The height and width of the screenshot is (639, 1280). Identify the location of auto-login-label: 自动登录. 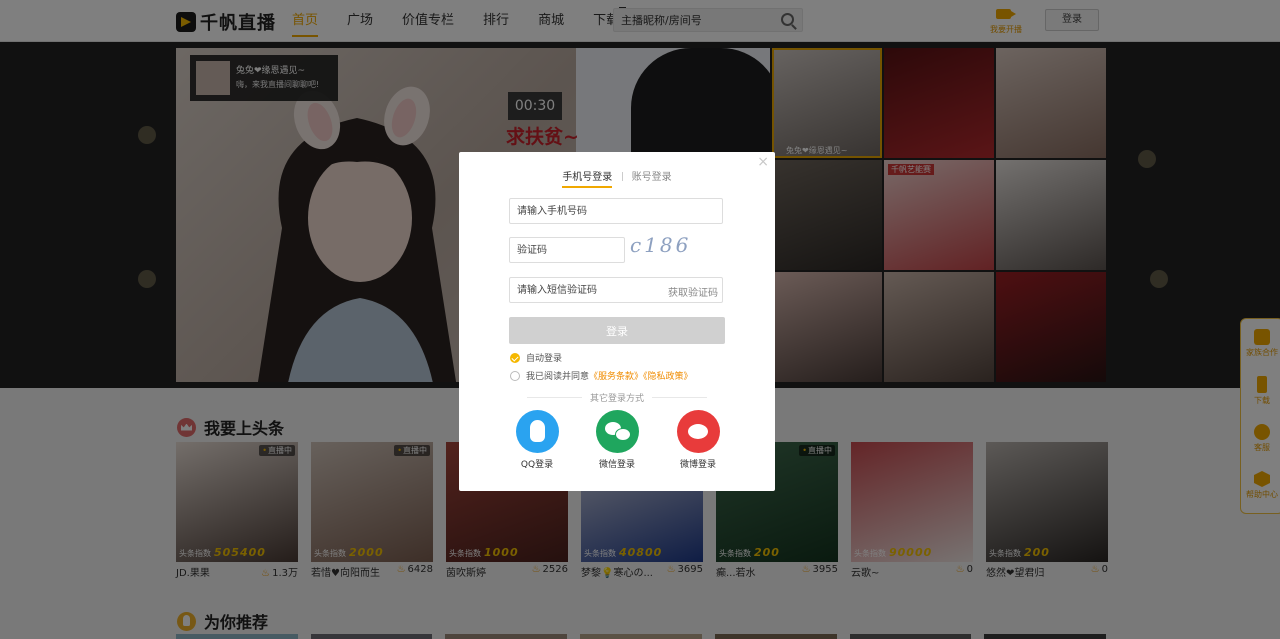
(544, 359).